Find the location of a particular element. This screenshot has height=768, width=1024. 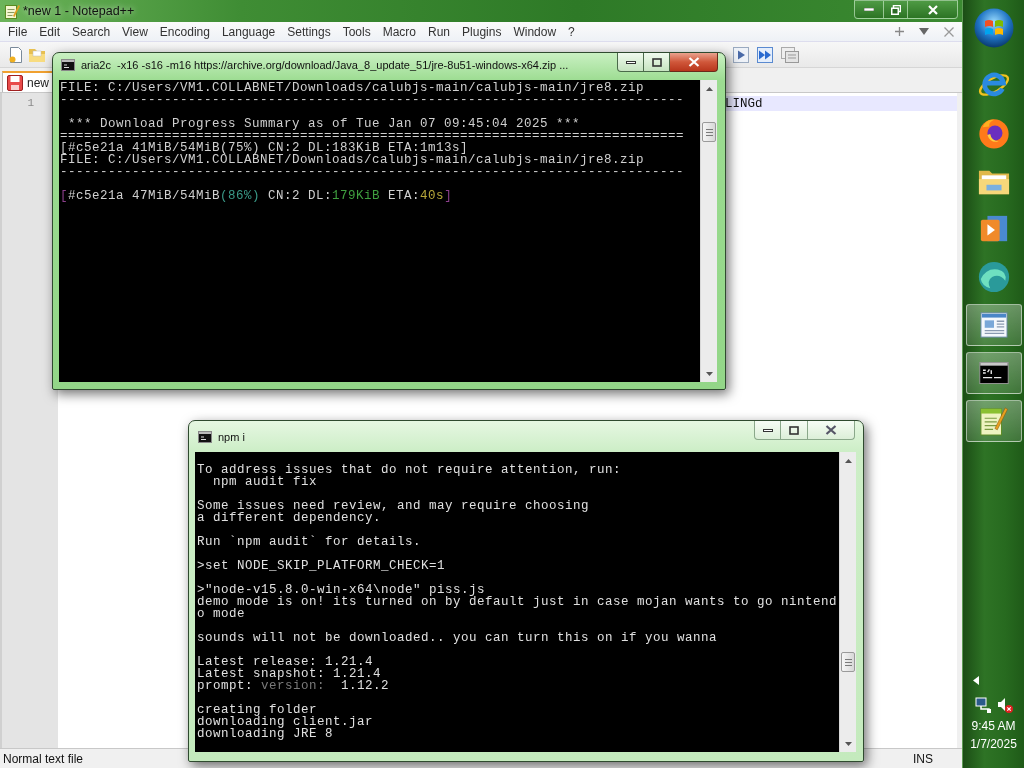

network-icon is located at coordinates (982, 705).